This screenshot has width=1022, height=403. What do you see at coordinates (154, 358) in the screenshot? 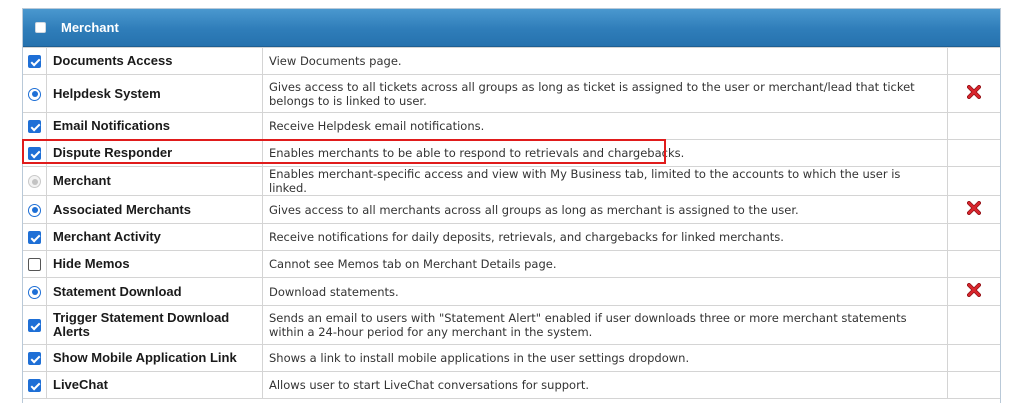
I see `permission-name: Show Mobile Application Link` at bounding box center [154, 358].